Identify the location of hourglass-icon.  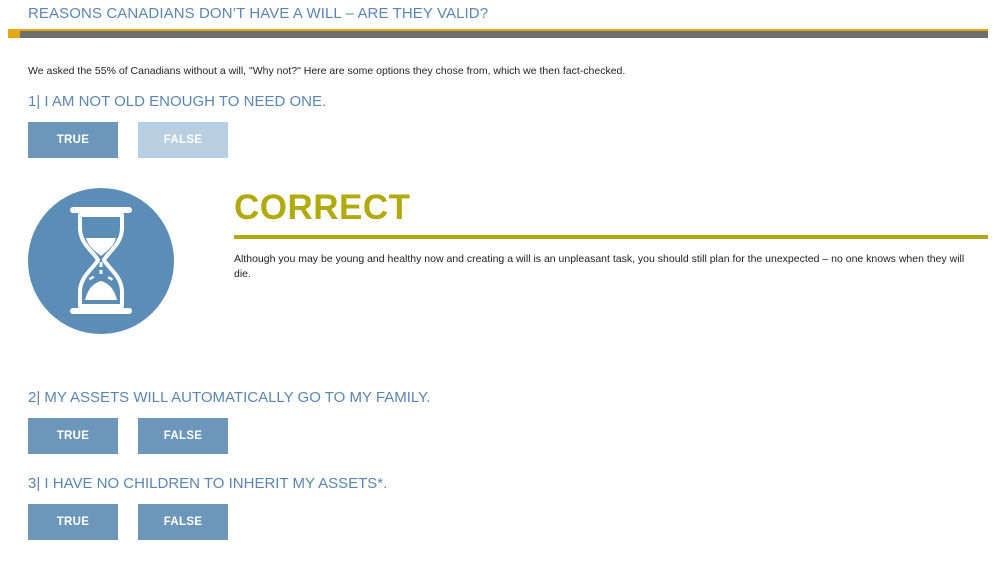
(101, 261).